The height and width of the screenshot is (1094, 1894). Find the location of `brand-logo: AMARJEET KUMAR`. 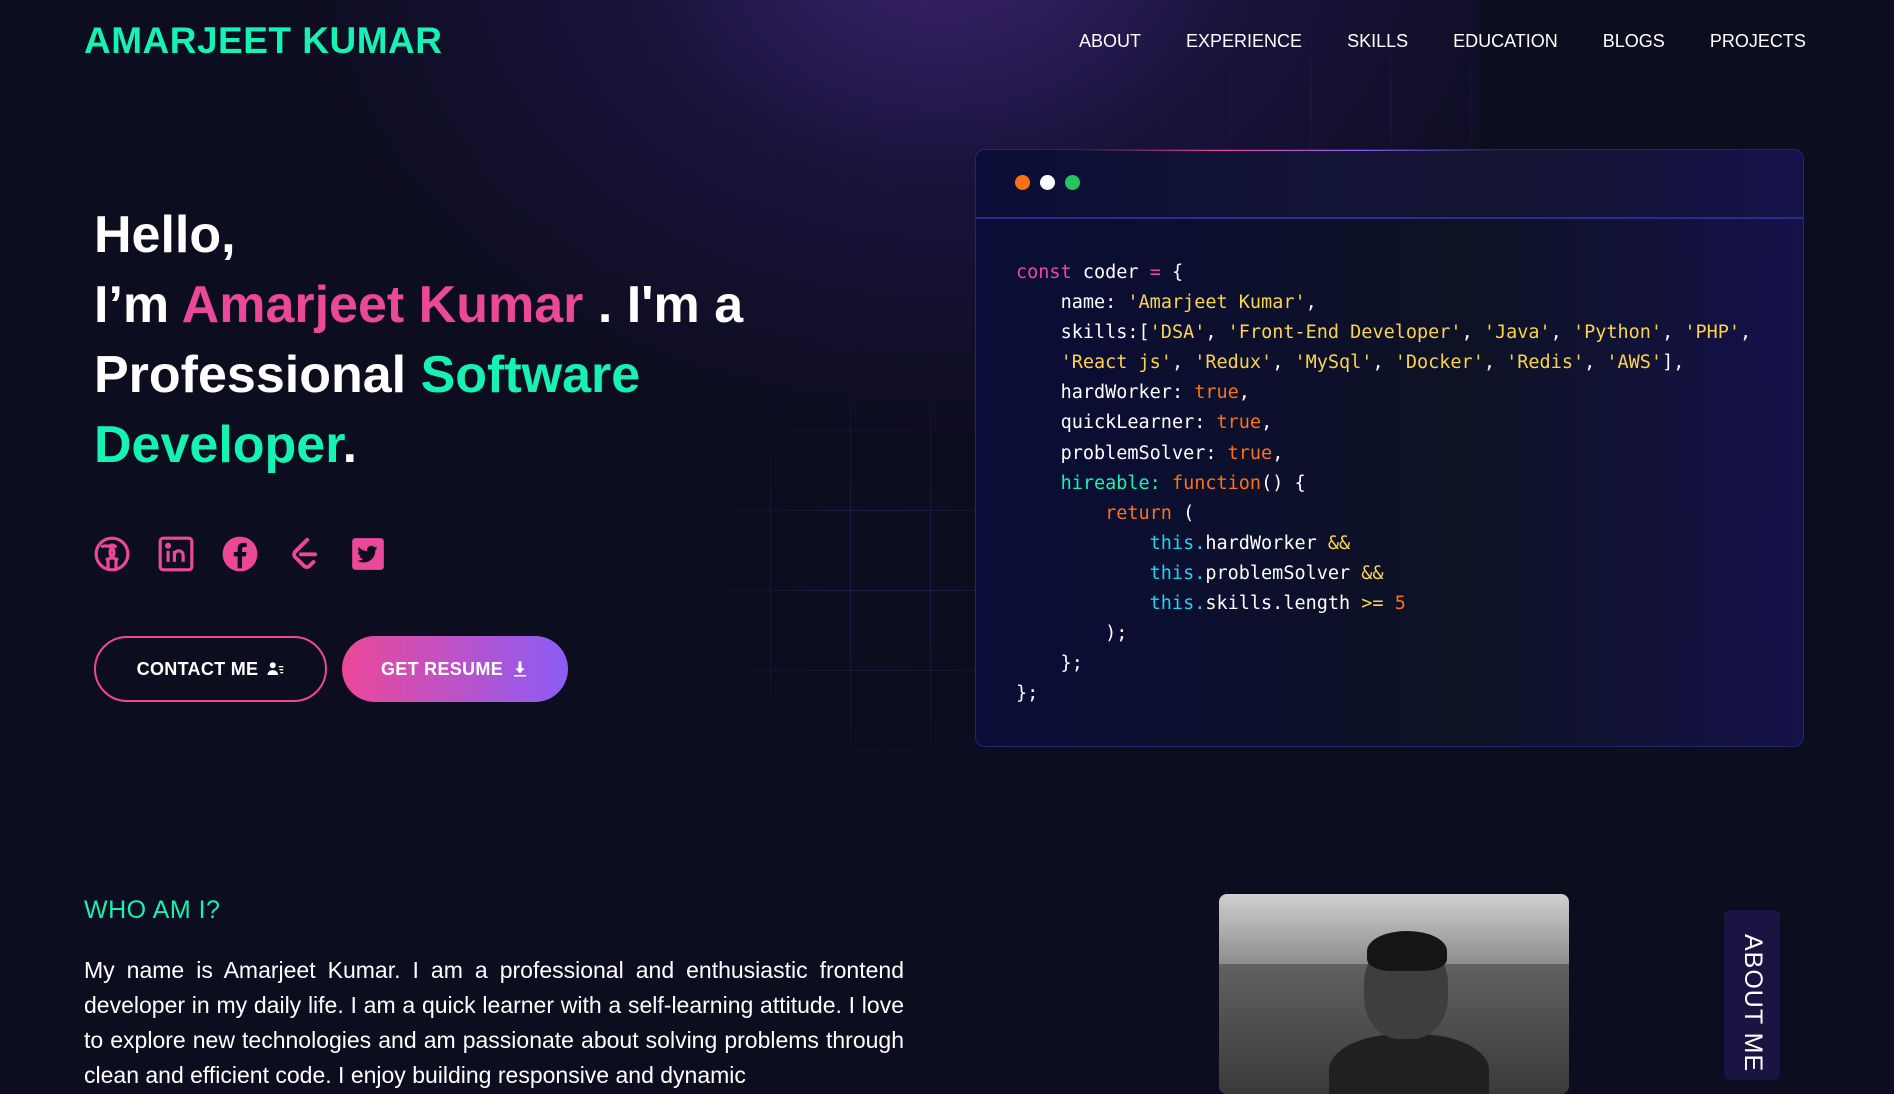

brand-logo: AMARJEET KUMAR is located at coordinates (263, 41).